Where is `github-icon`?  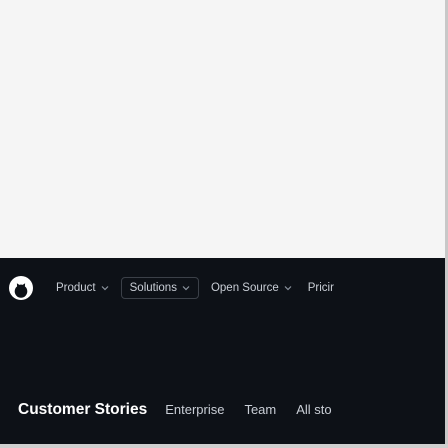
github-icon is located at coordinates (21, 288).